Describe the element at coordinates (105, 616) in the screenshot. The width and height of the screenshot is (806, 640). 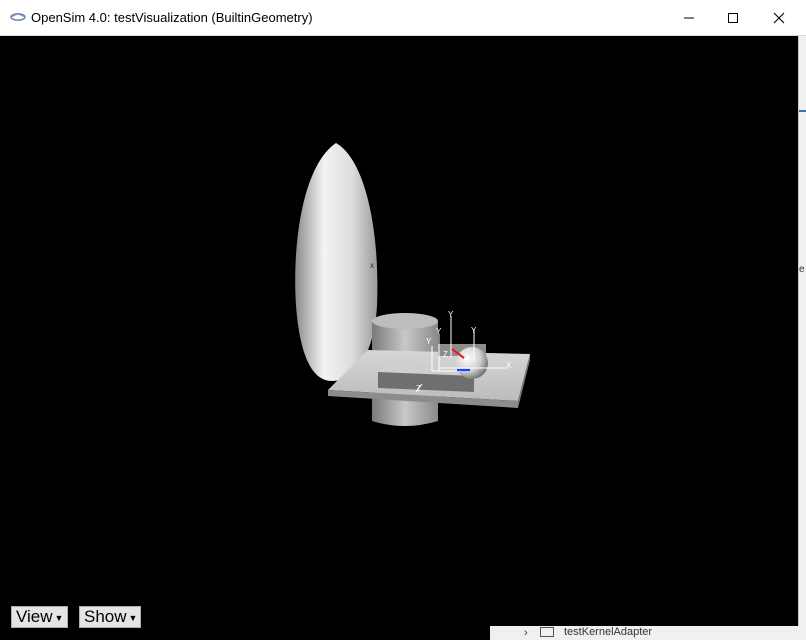
I see `show-button-label: Show` at that location.